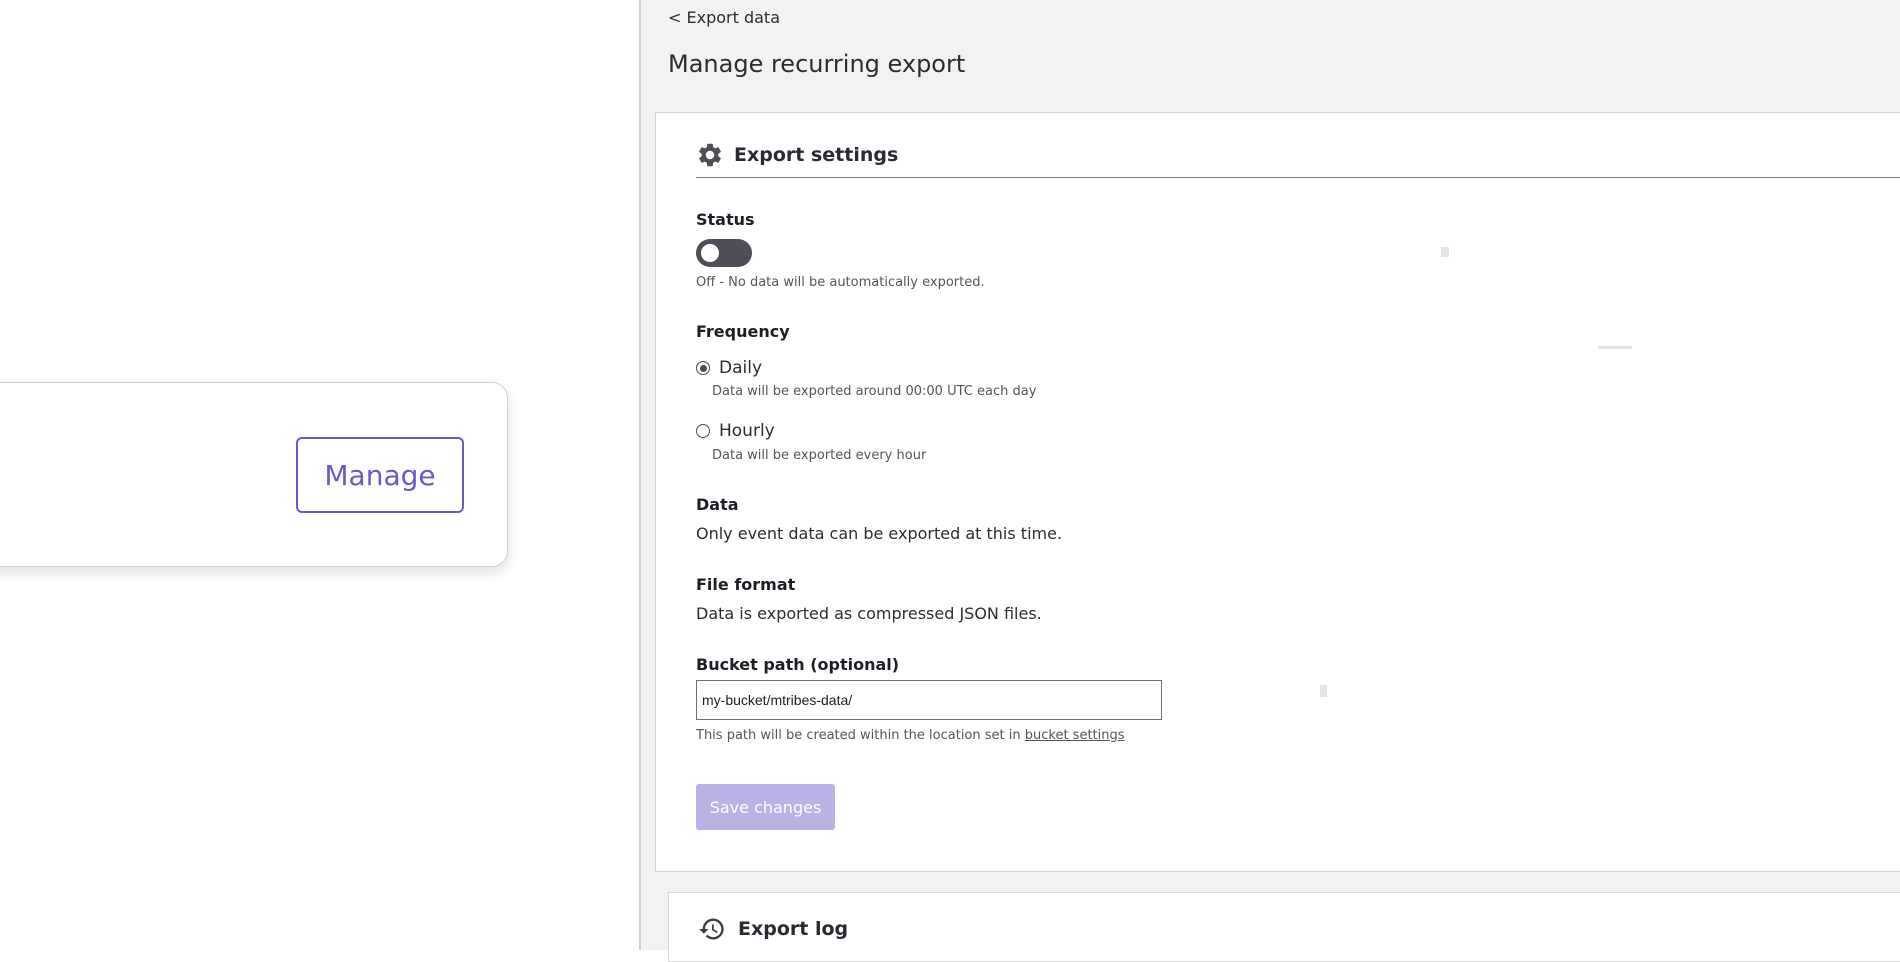 Image resolution: width=1900 pixels, height=962 pixels. I want to click on status-toggle, so click(724, 253).